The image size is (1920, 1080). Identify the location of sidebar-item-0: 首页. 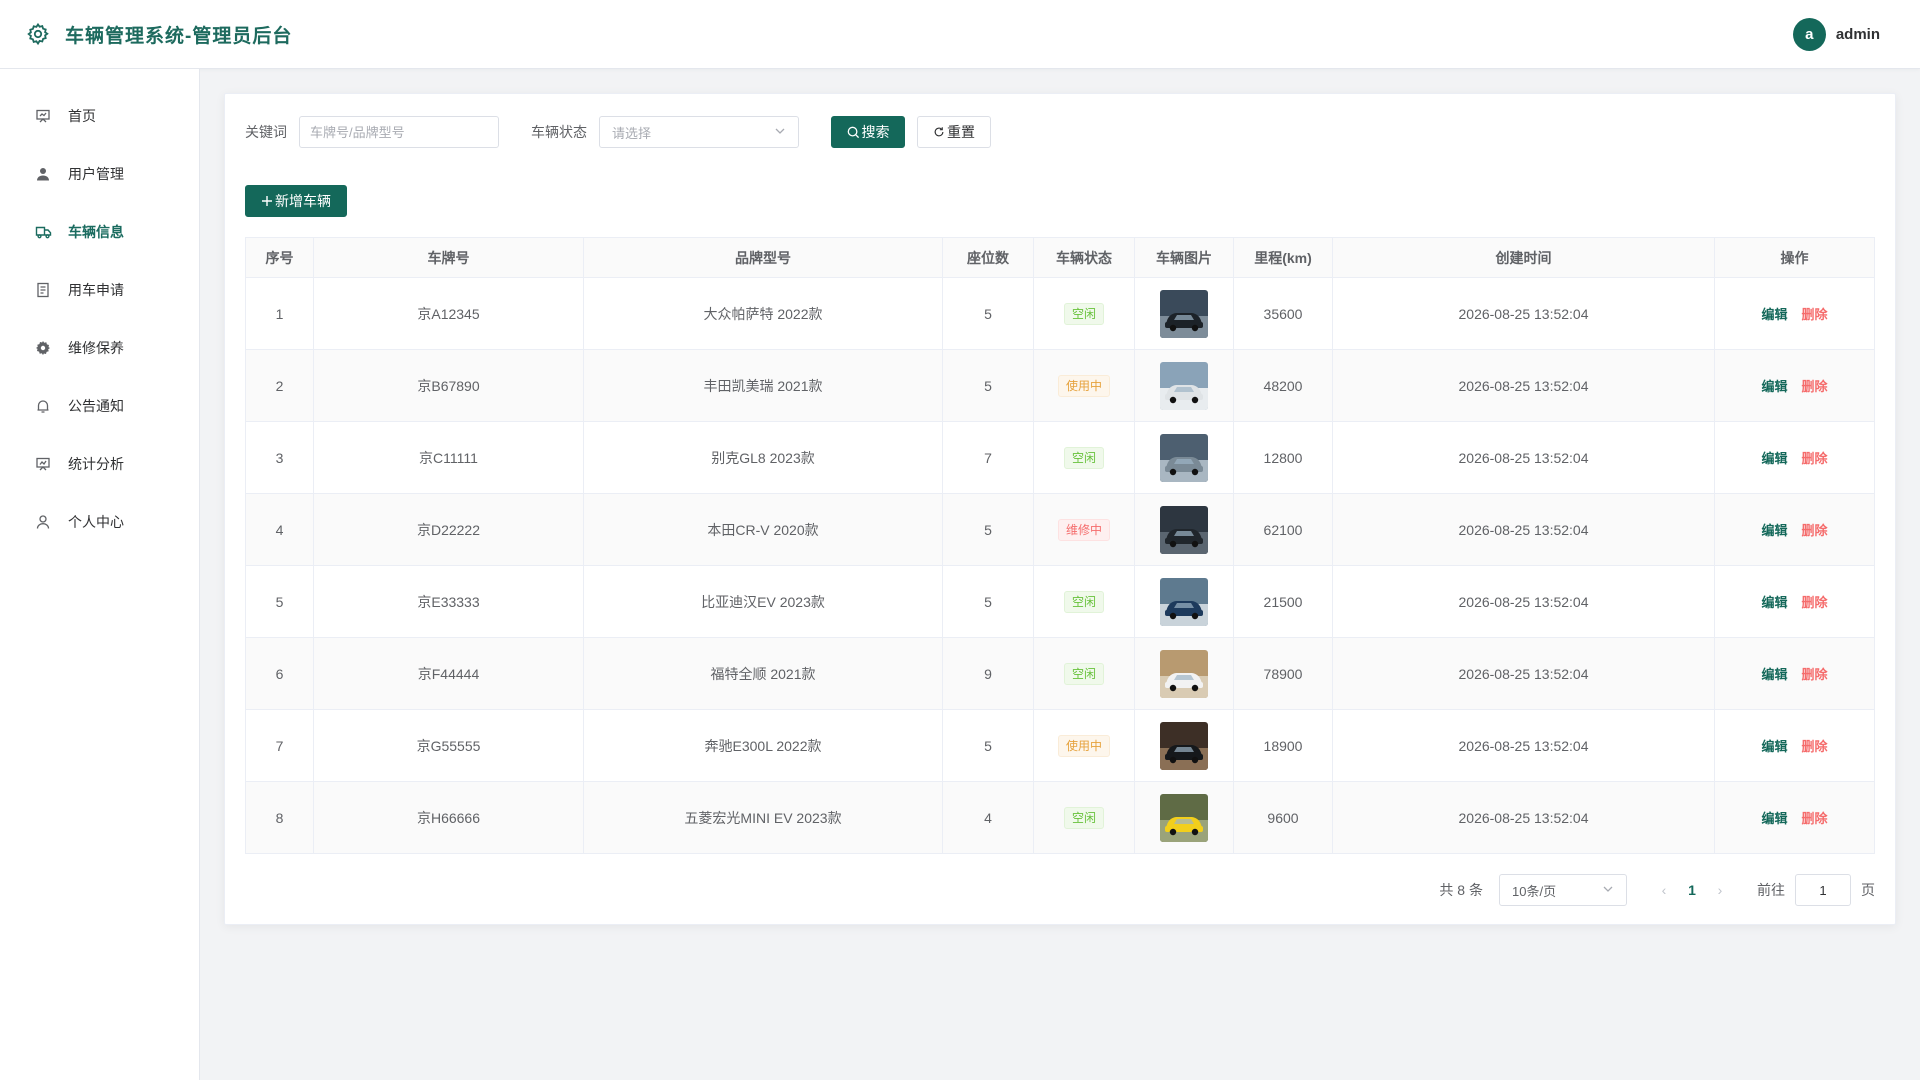
(99, 116).